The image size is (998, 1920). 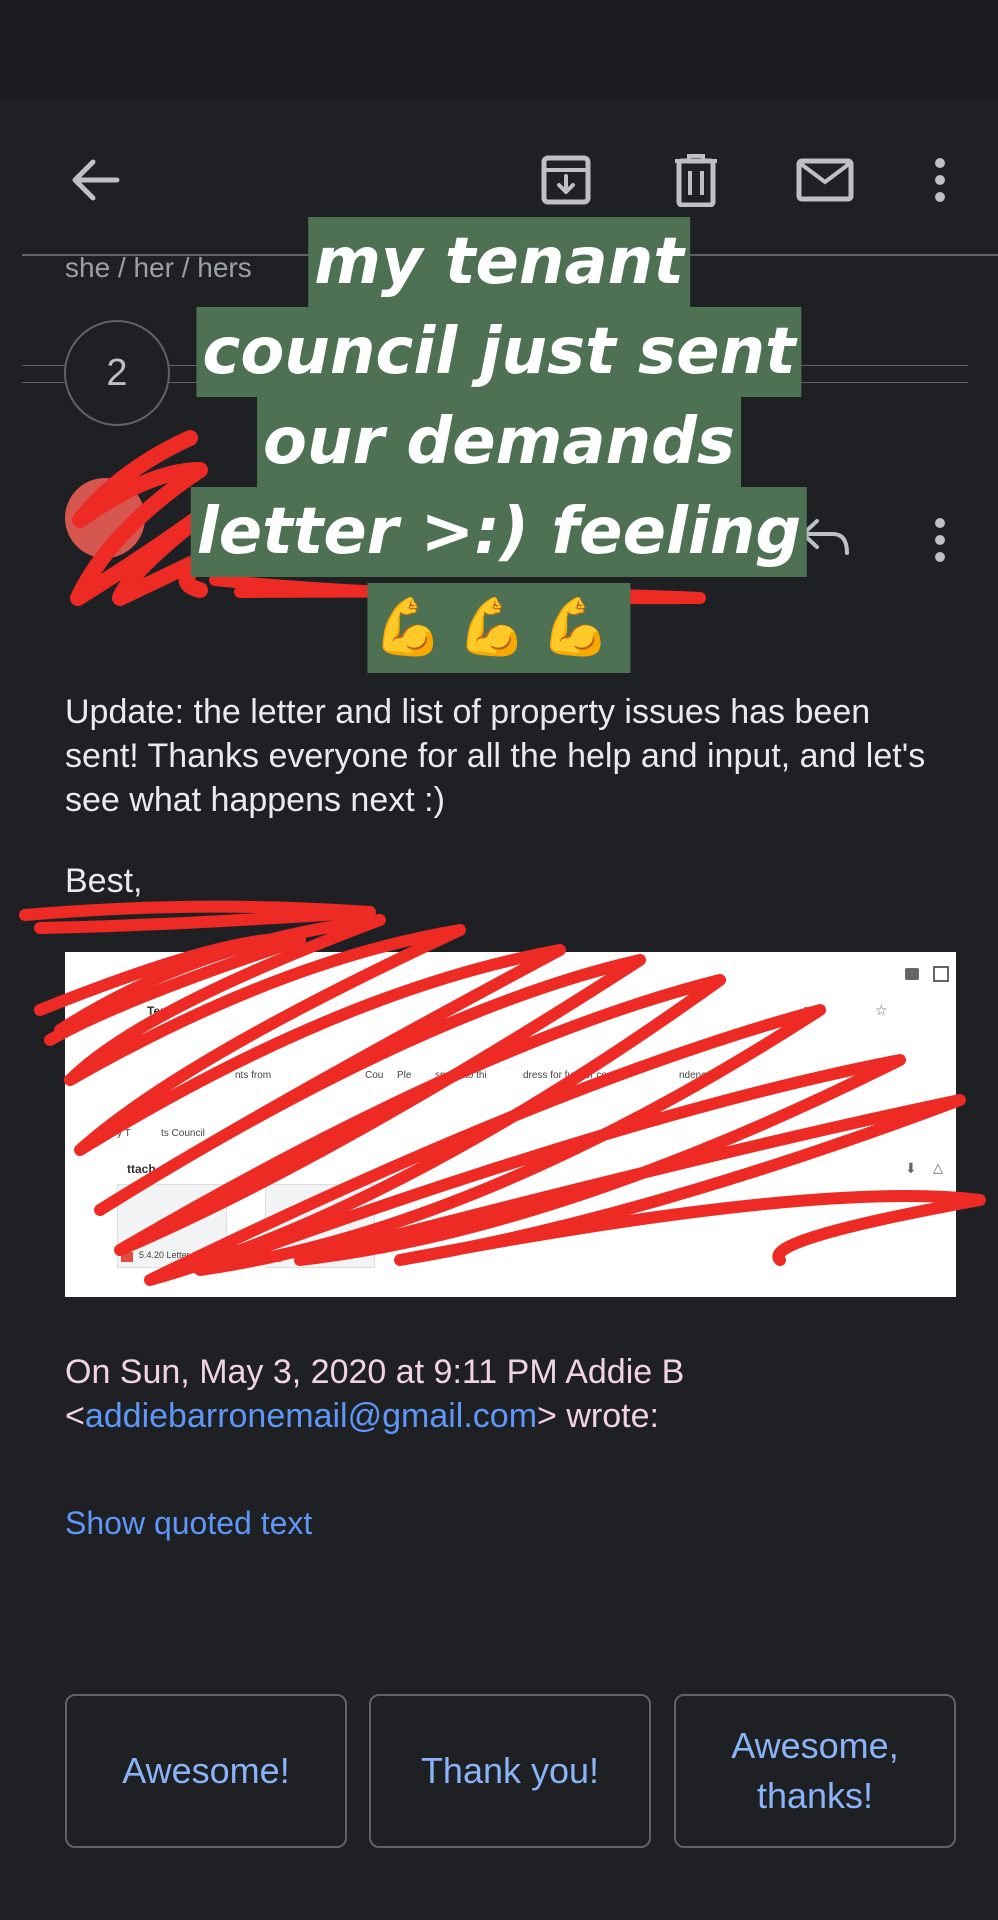 What do you see at coordinates (311, 1416) in the screenshot?
I see `sender-email-link: addiebarronemail@gmail.com` at bounding box center [311, 1416].